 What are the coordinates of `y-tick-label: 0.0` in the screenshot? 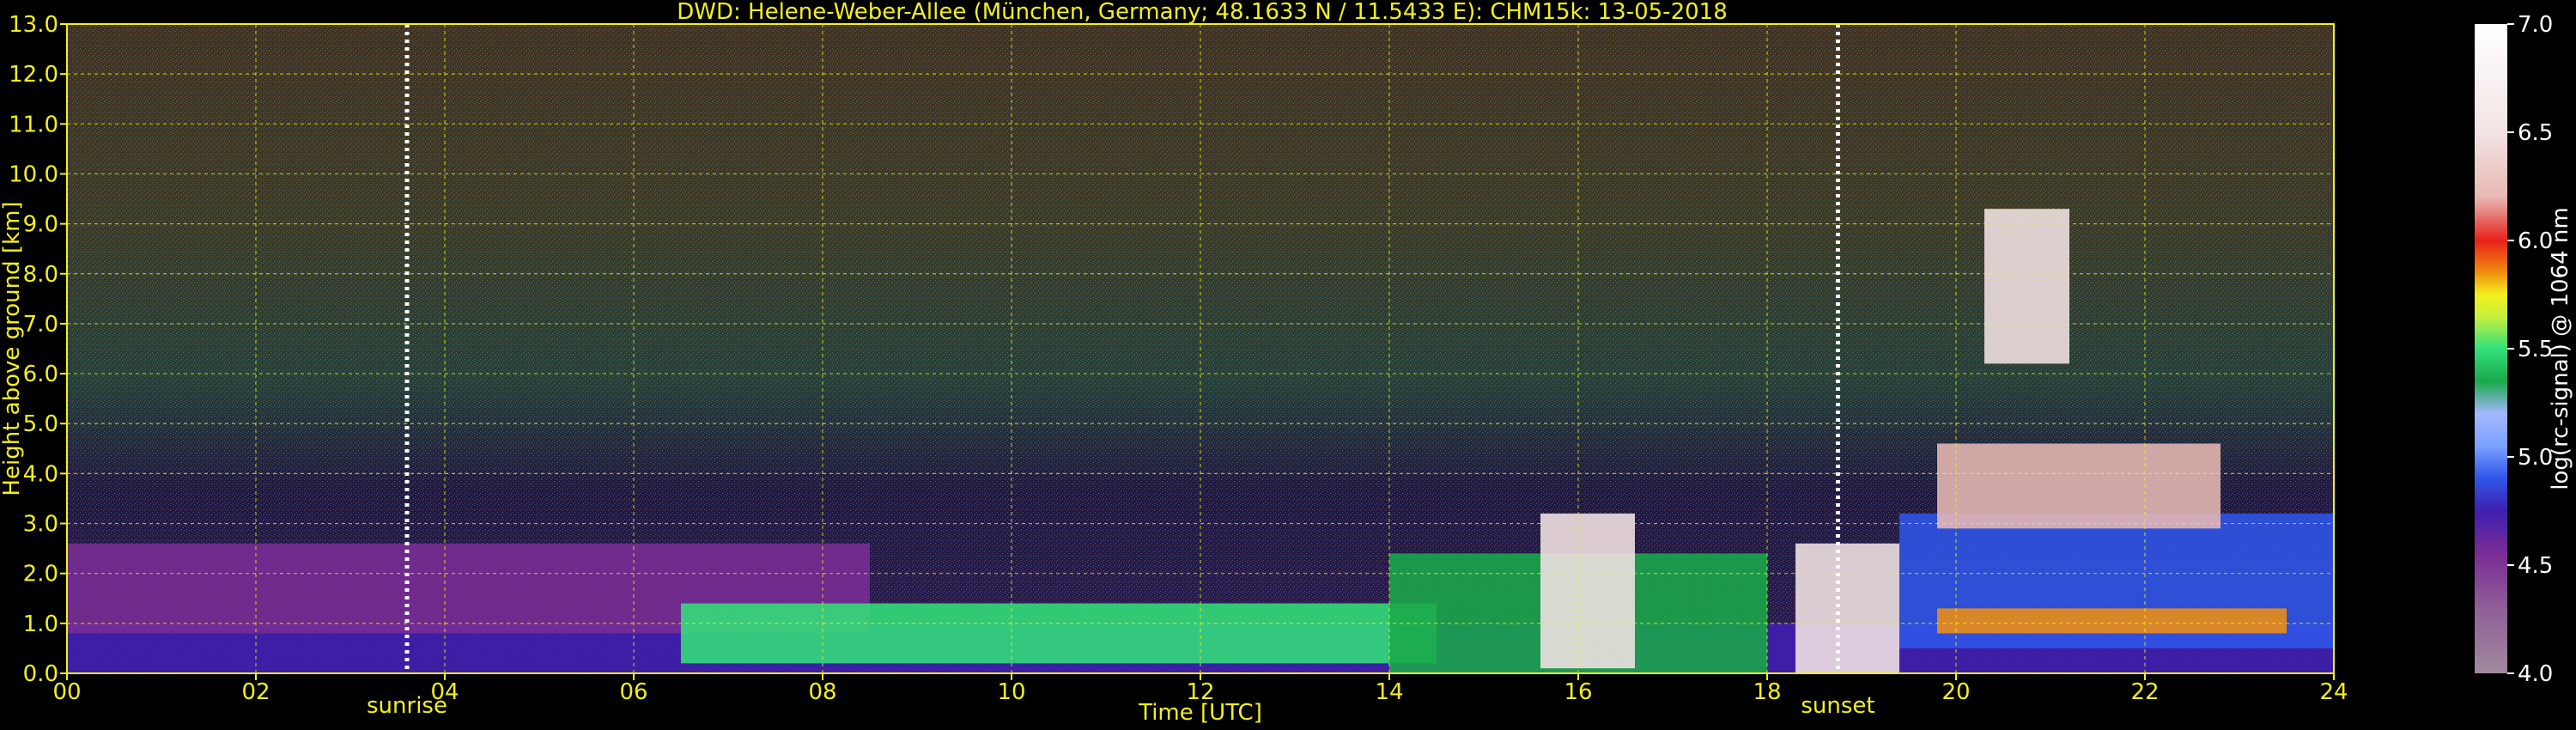 It's located at (40, 674).